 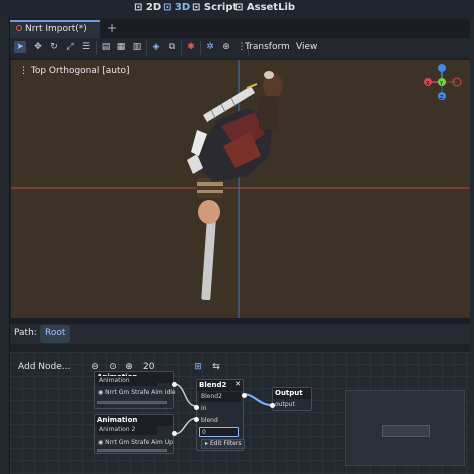 I want to click on animation-node-2-progress, so click(x=132, y=450).